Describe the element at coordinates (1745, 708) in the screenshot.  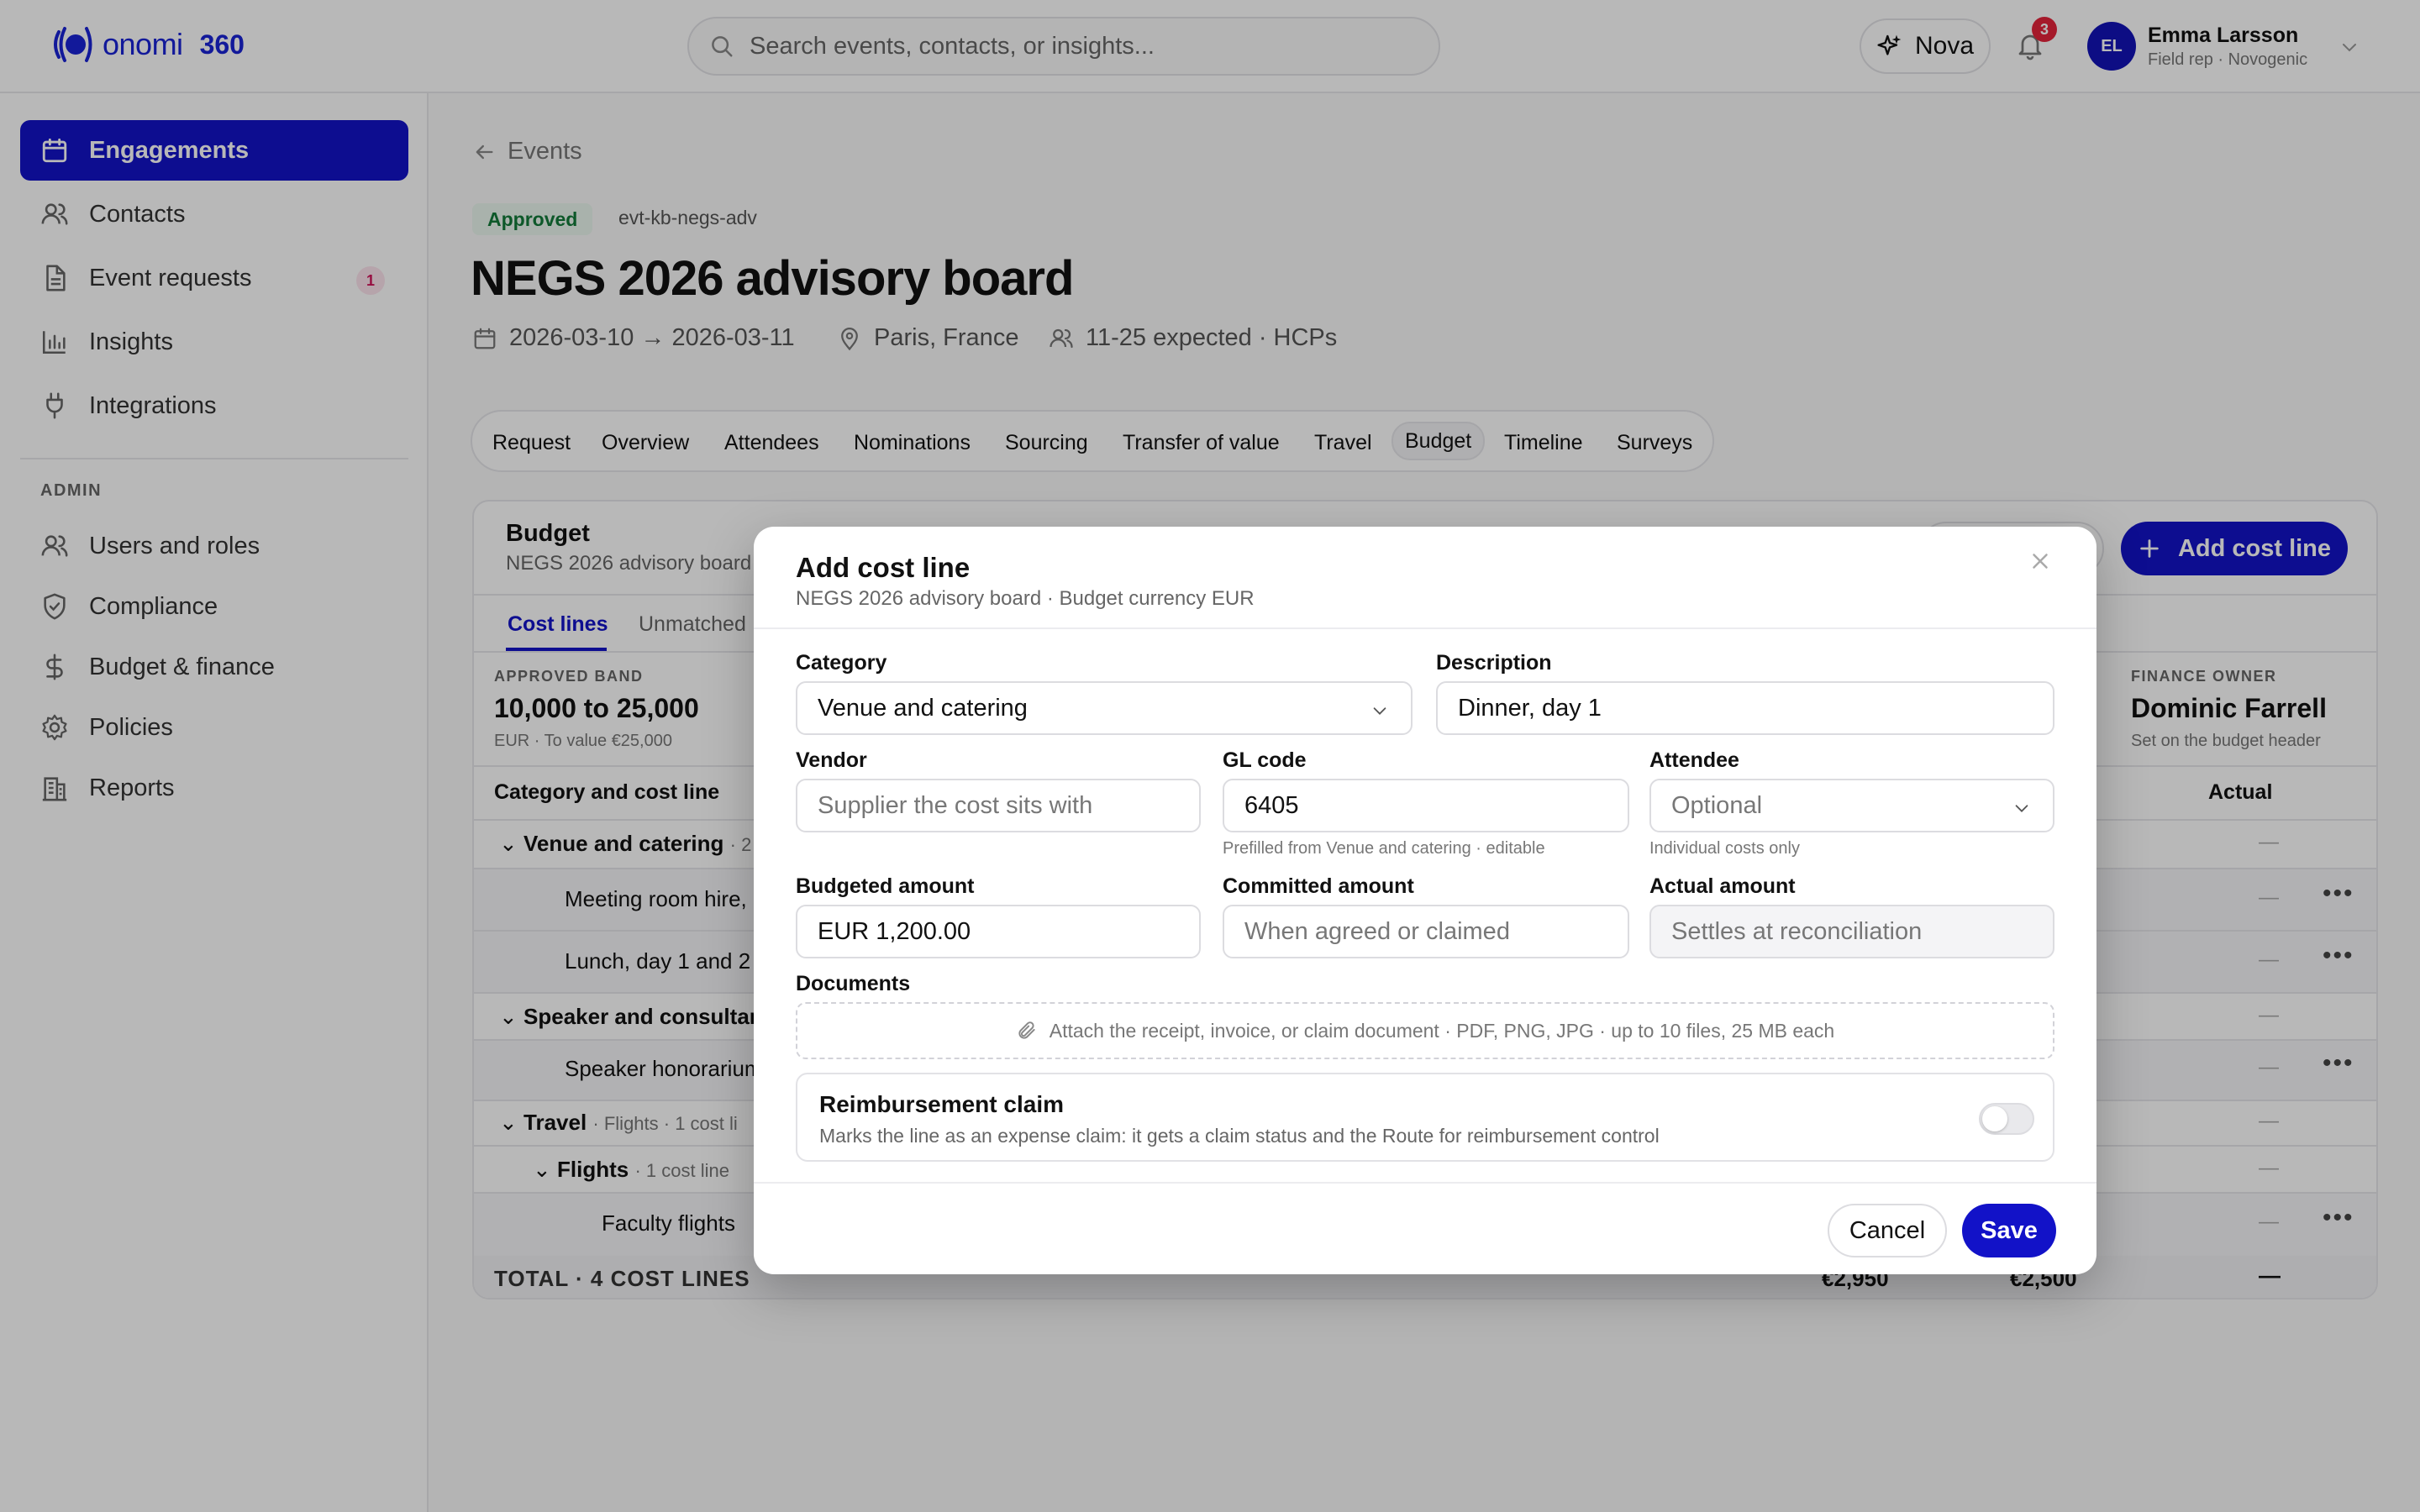
I see `description-input: Dinner, day 1` at that location.